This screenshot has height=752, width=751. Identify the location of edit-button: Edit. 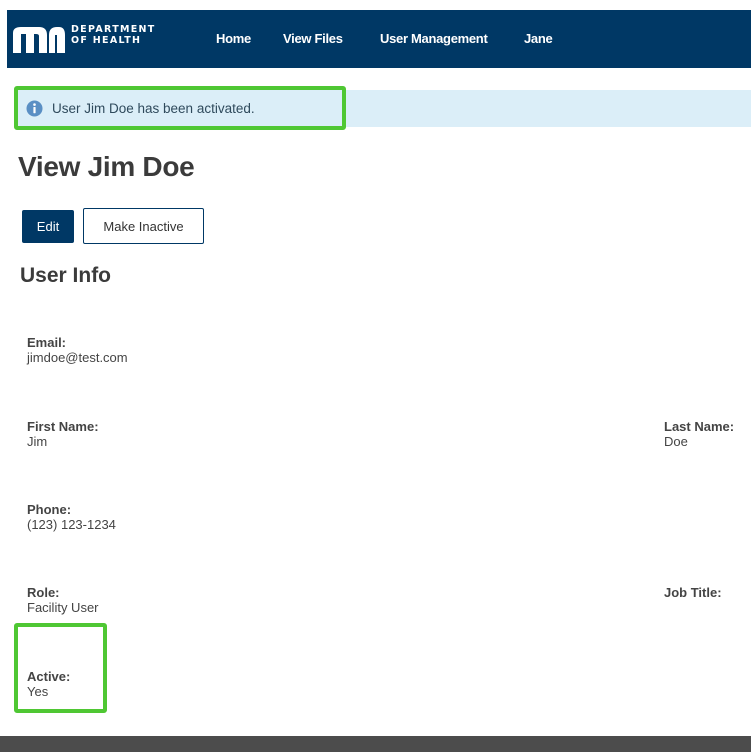
(48, 226).